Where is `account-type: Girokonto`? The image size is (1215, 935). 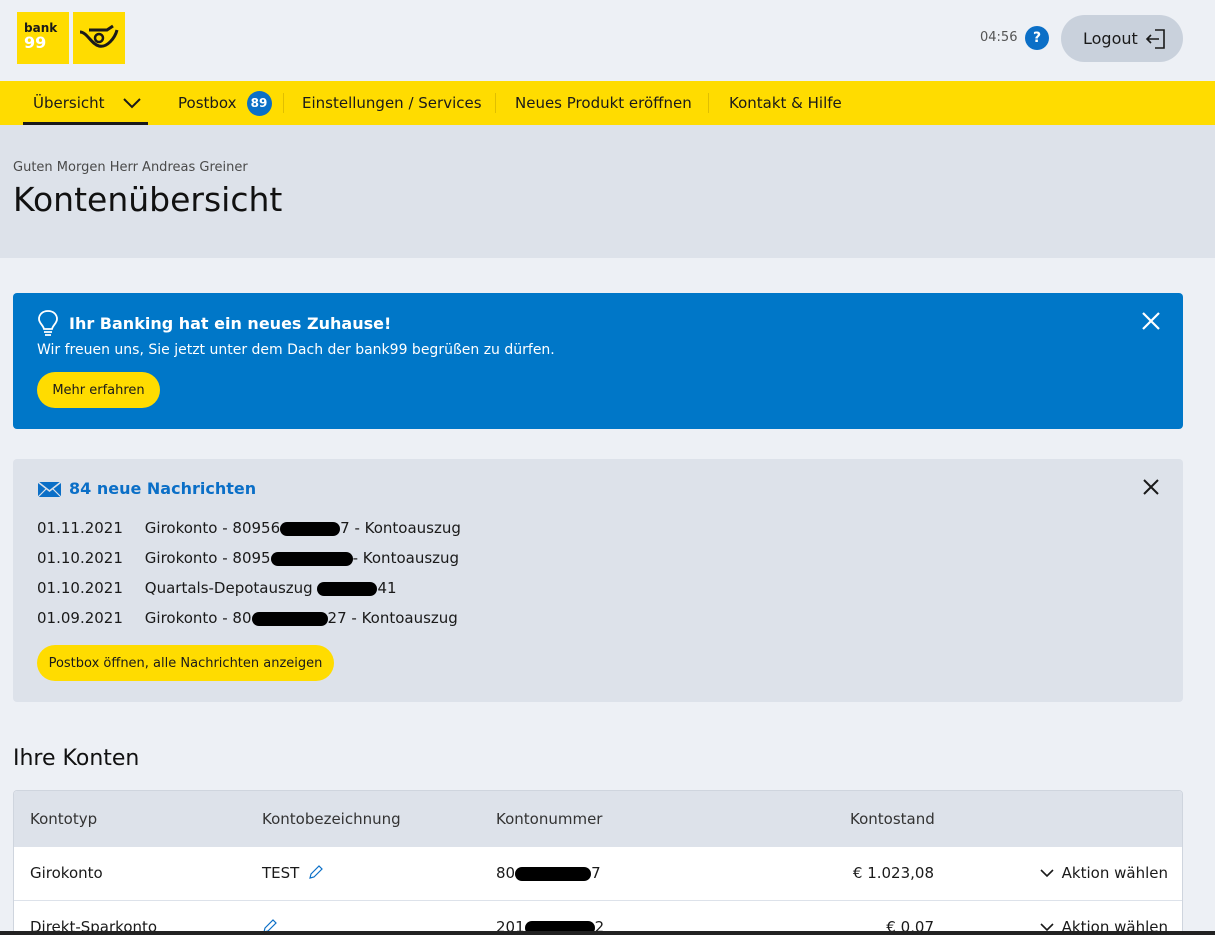 account-type: Girokonto is located at coordinates (66, 873).